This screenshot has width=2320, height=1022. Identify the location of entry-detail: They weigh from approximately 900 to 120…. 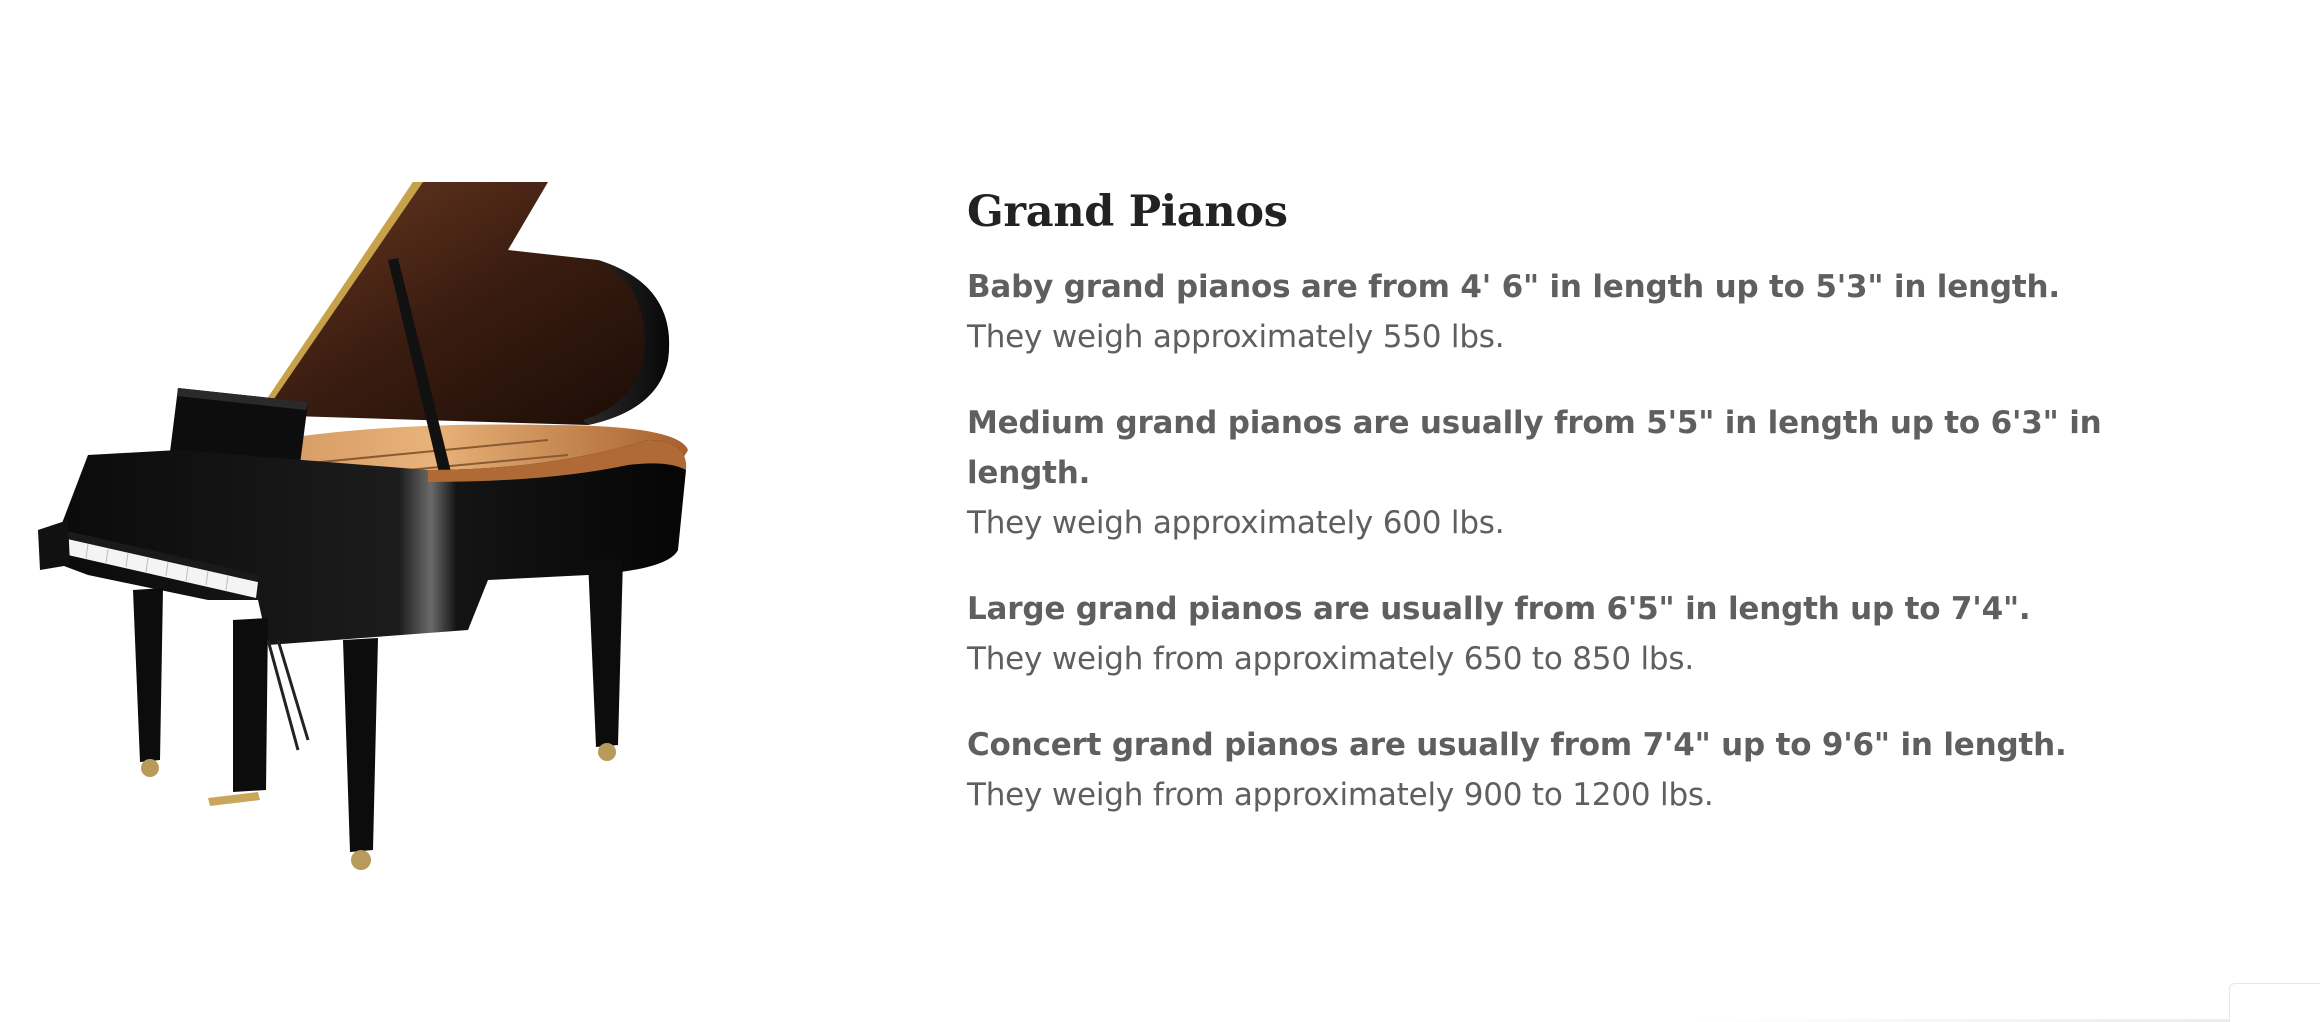
(1340, 795).